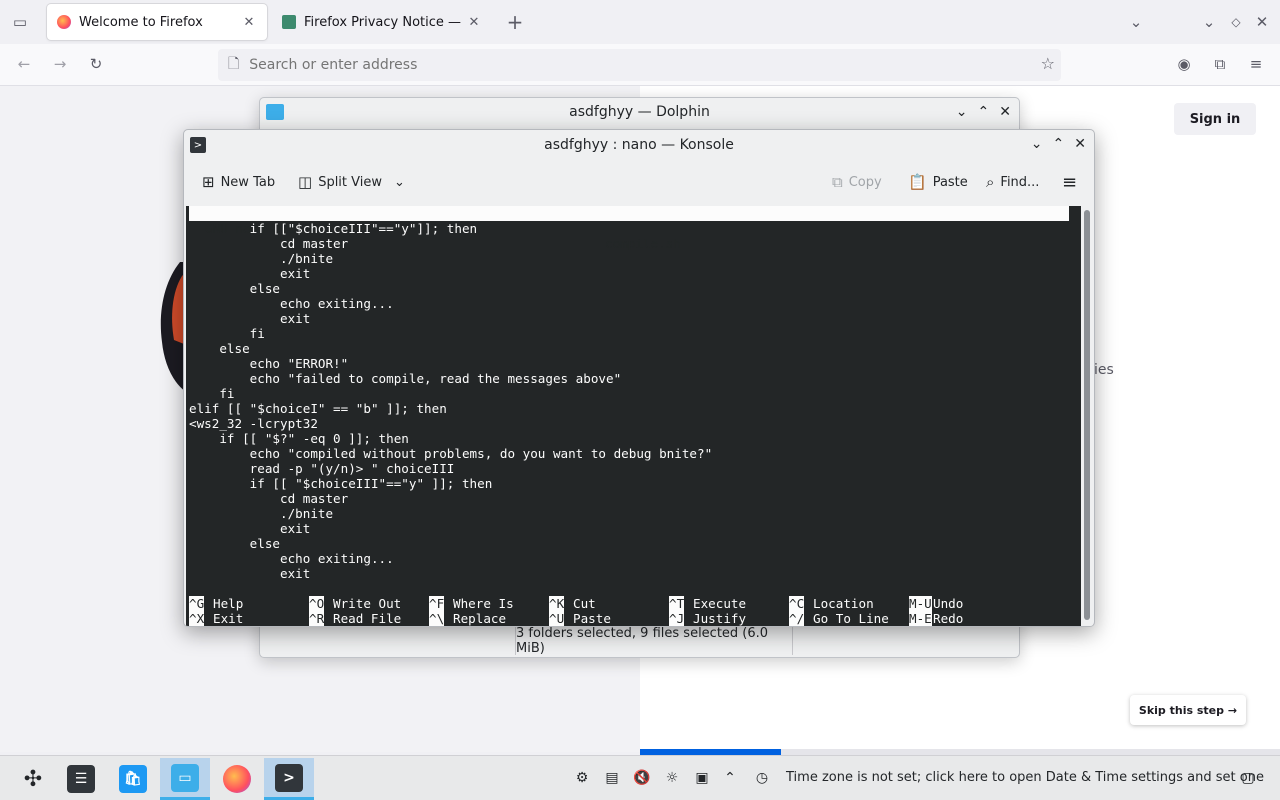 This screenshot has width=1280, height=800. I want to click on firefox-icon, so click(237, 779).